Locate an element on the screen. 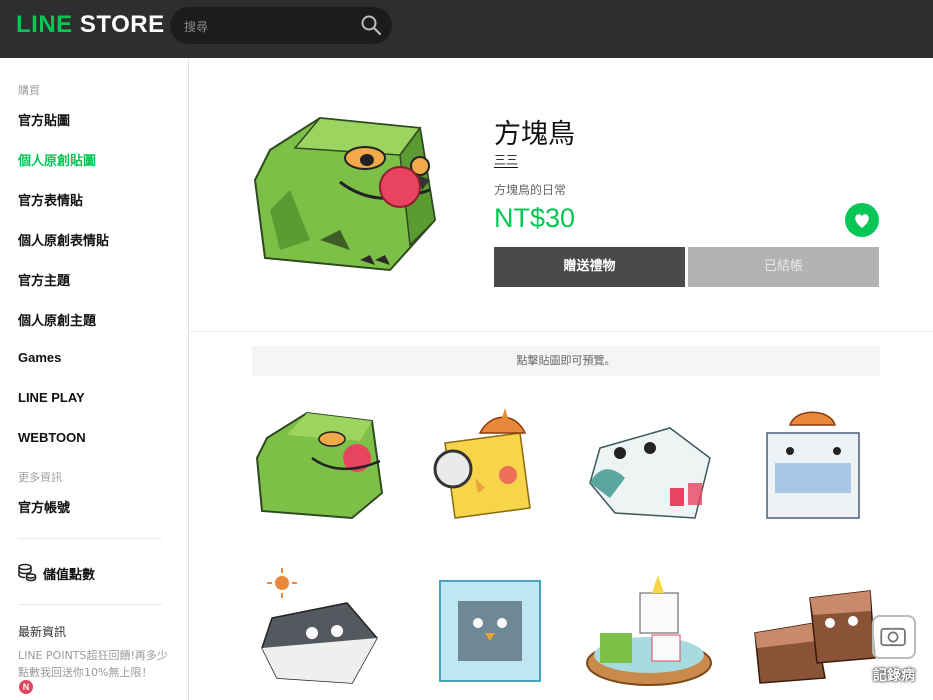 This screenshot has width=933, height=700. sidebar-heading-news: 最新資訊 is located at coordinates (42, 632).